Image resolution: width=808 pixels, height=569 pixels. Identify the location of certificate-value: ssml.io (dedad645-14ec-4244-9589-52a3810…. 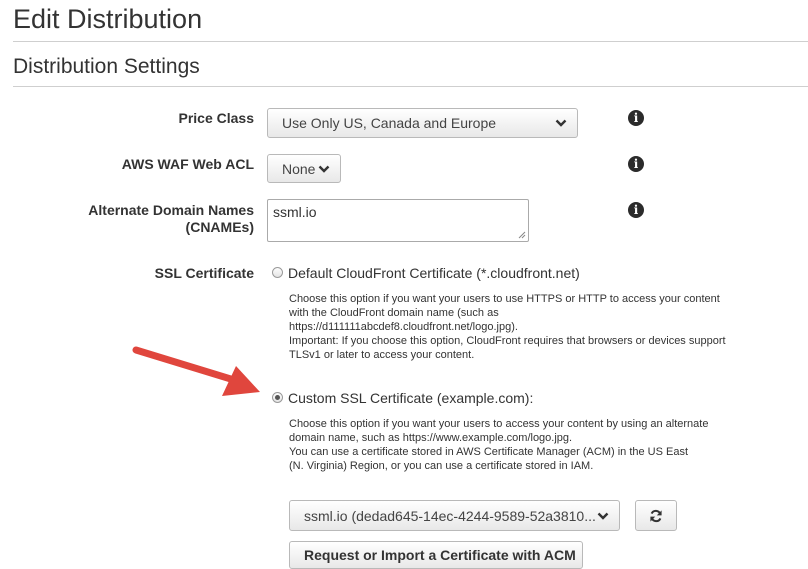
(450, 515).